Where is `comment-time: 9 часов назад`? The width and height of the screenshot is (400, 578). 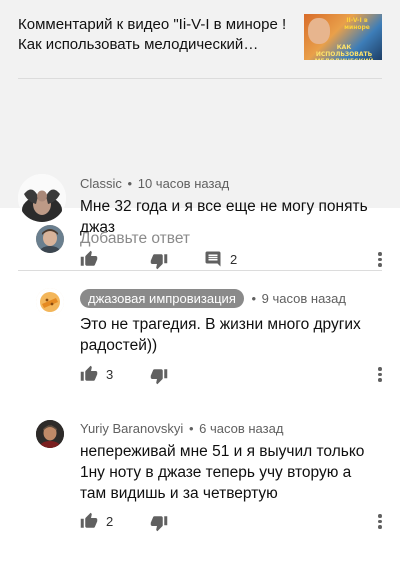
comment-time: 9 часов назад is located at coordinates (304, 298).